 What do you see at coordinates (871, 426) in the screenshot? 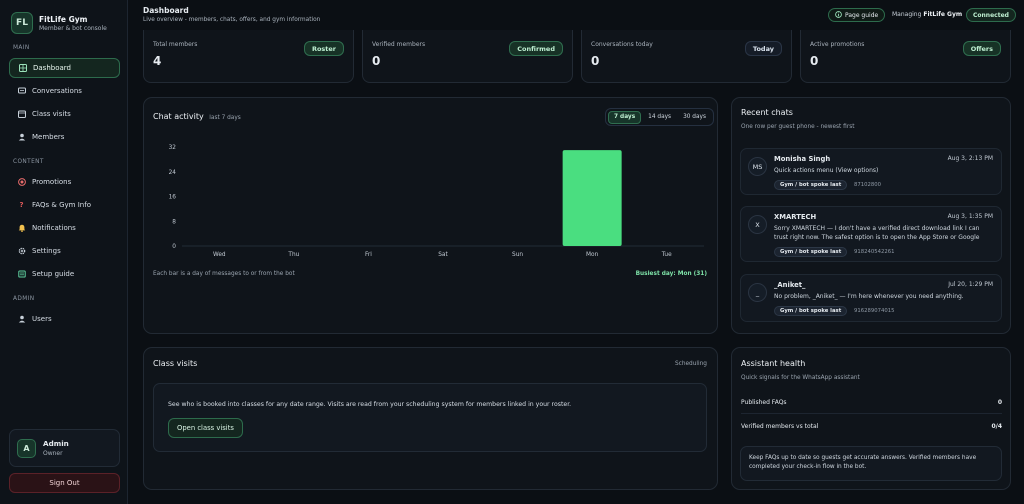
I see `health-row-verified-members: Verified members vs total 0/4` at bounding box center [871, 426].